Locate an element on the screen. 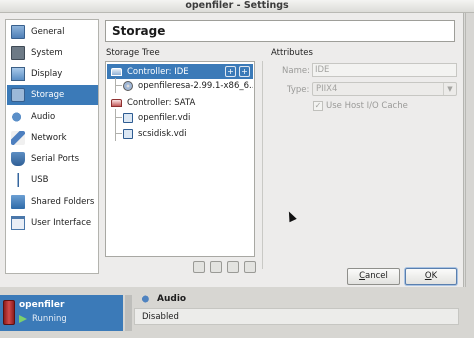 This screenshot has height=338, width=474. sidebar-item-serial-ports: Serial Ports is located at coordinates (52, 159).